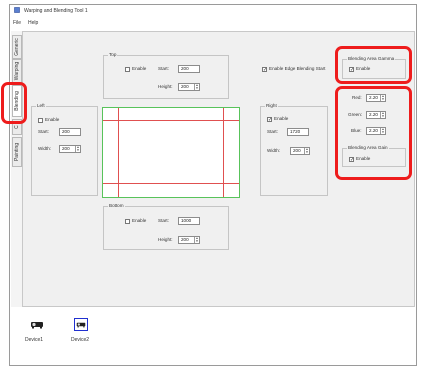 The width and height of the screenshot is (426, 374). What do you see at coordinates (118, 152) in the screenshot?
I see `left-edge-line` at bounding box center [118, 152].